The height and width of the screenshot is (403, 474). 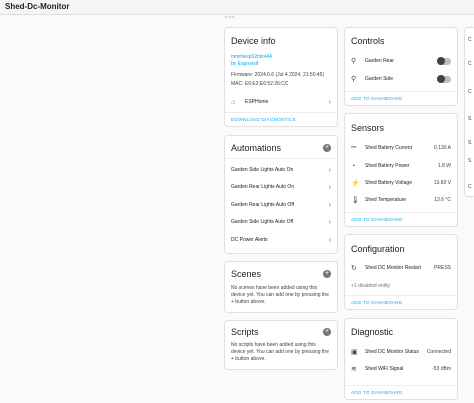 What do you see at coordinates (253, 41) in the screenshot?
I see `device-info-title: Device info` at bounding box center [253, 41].